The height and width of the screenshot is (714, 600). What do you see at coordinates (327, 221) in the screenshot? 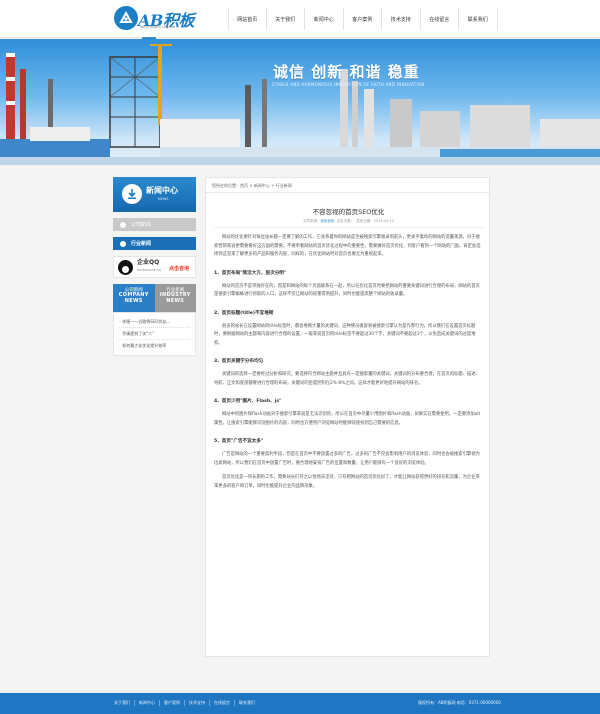
I see `meta-source: 优化优化` at bounding box center [327, 221].